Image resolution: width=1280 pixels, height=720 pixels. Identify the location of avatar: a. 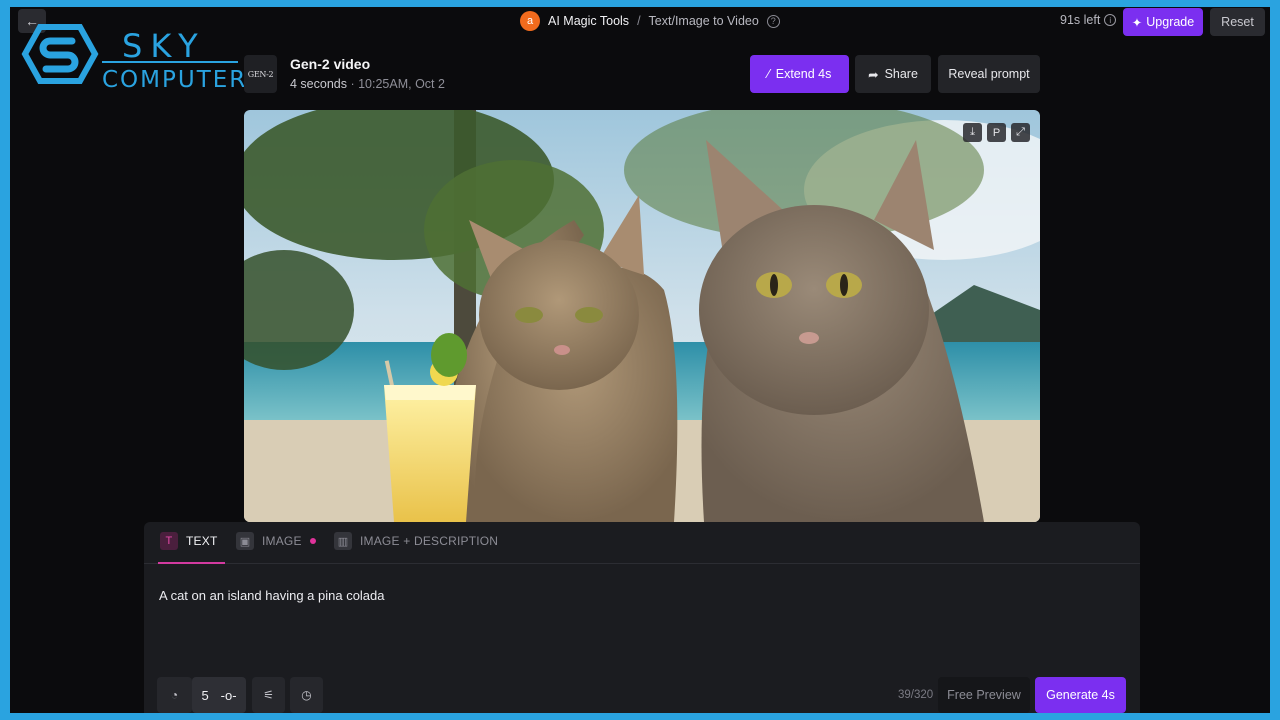
(530, 21).